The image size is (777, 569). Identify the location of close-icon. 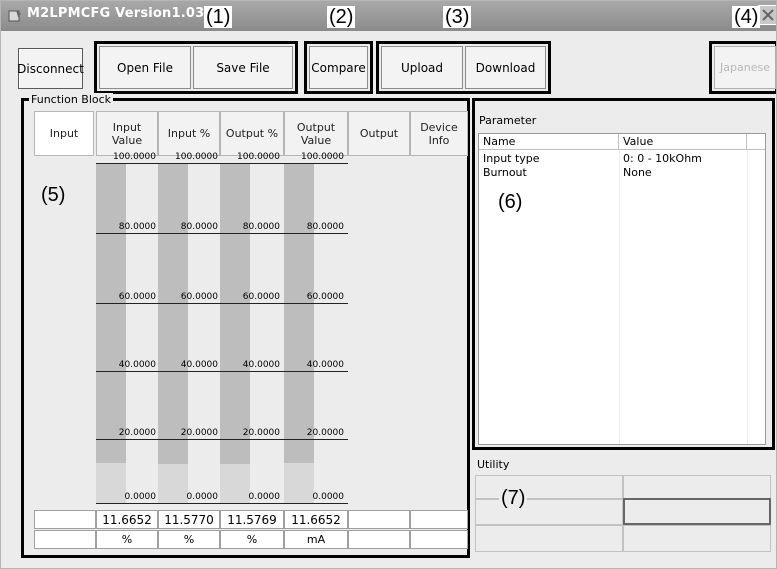
(768, 15).